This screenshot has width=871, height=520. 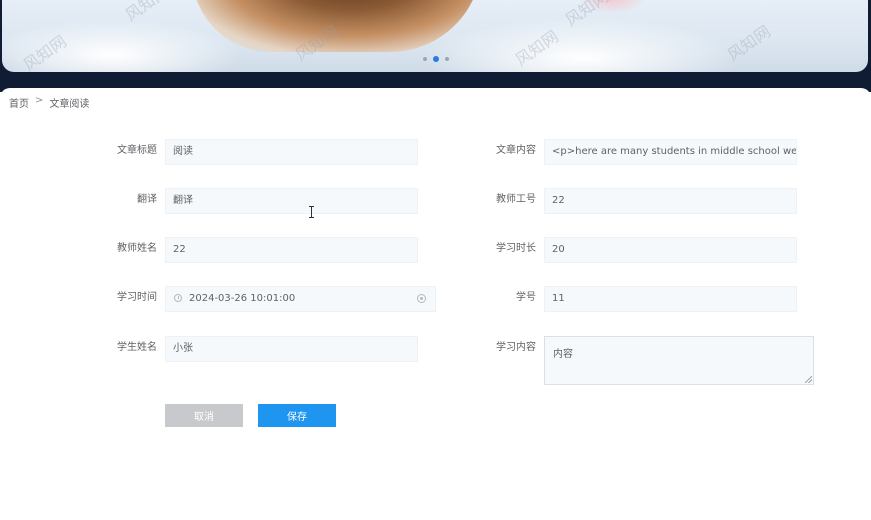 What do you see at coordinates (808, 379) in the screenshot?
I see `resize-handle-icon` at bounding box center [808, 379].